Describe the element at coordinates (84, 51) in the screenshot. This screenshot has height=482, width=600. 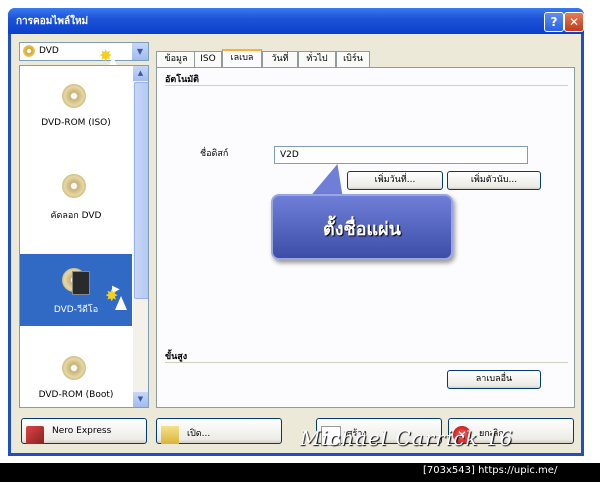
I see `media-type-select: DVD ▼` at that location.